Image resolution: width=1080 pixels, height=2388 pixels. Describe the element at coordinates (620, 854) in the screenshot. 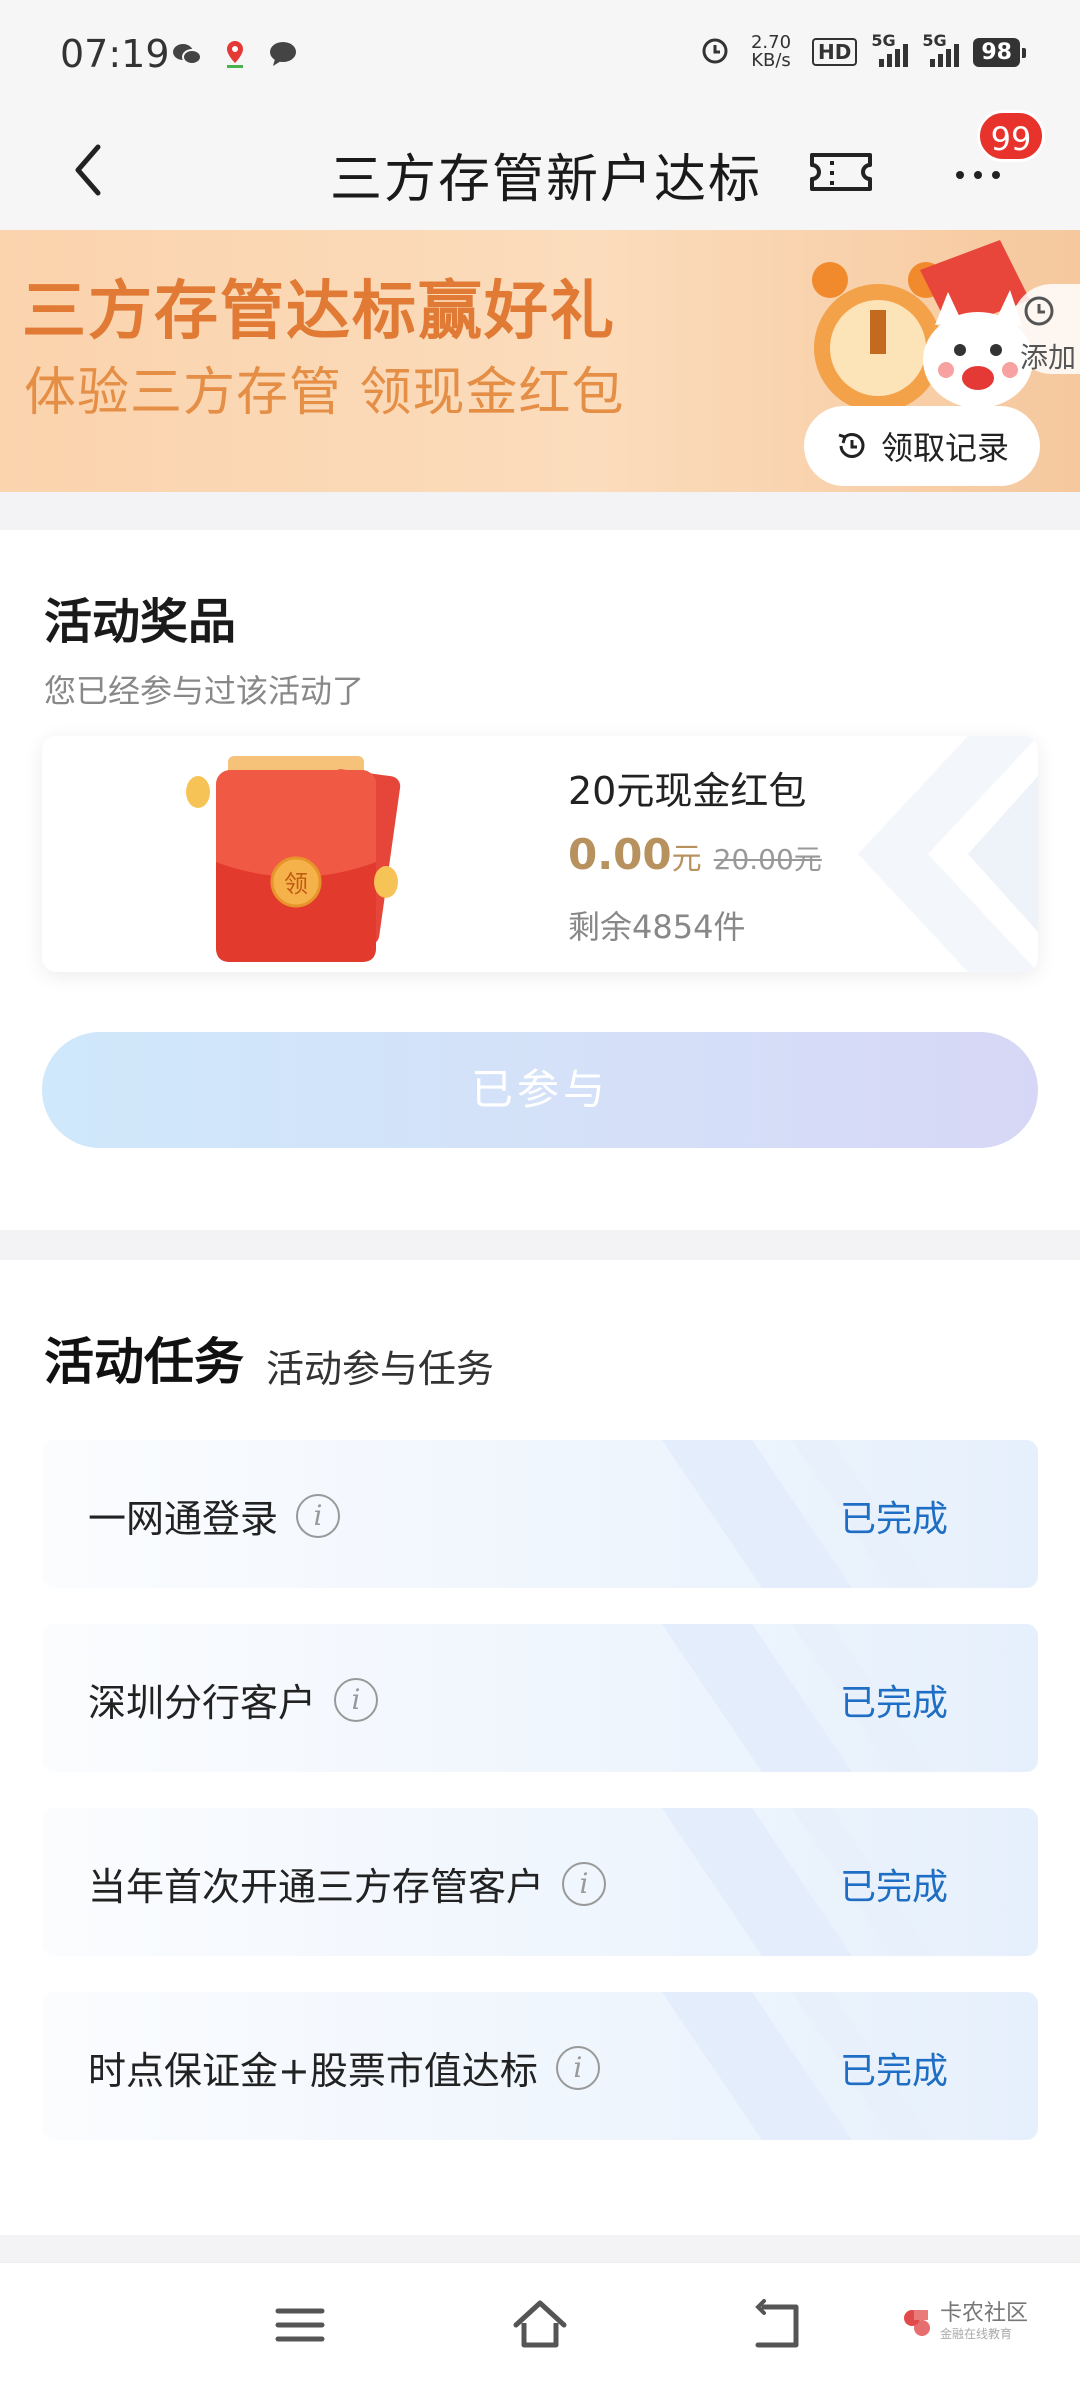

I see `price-now: 0.00` at that location.